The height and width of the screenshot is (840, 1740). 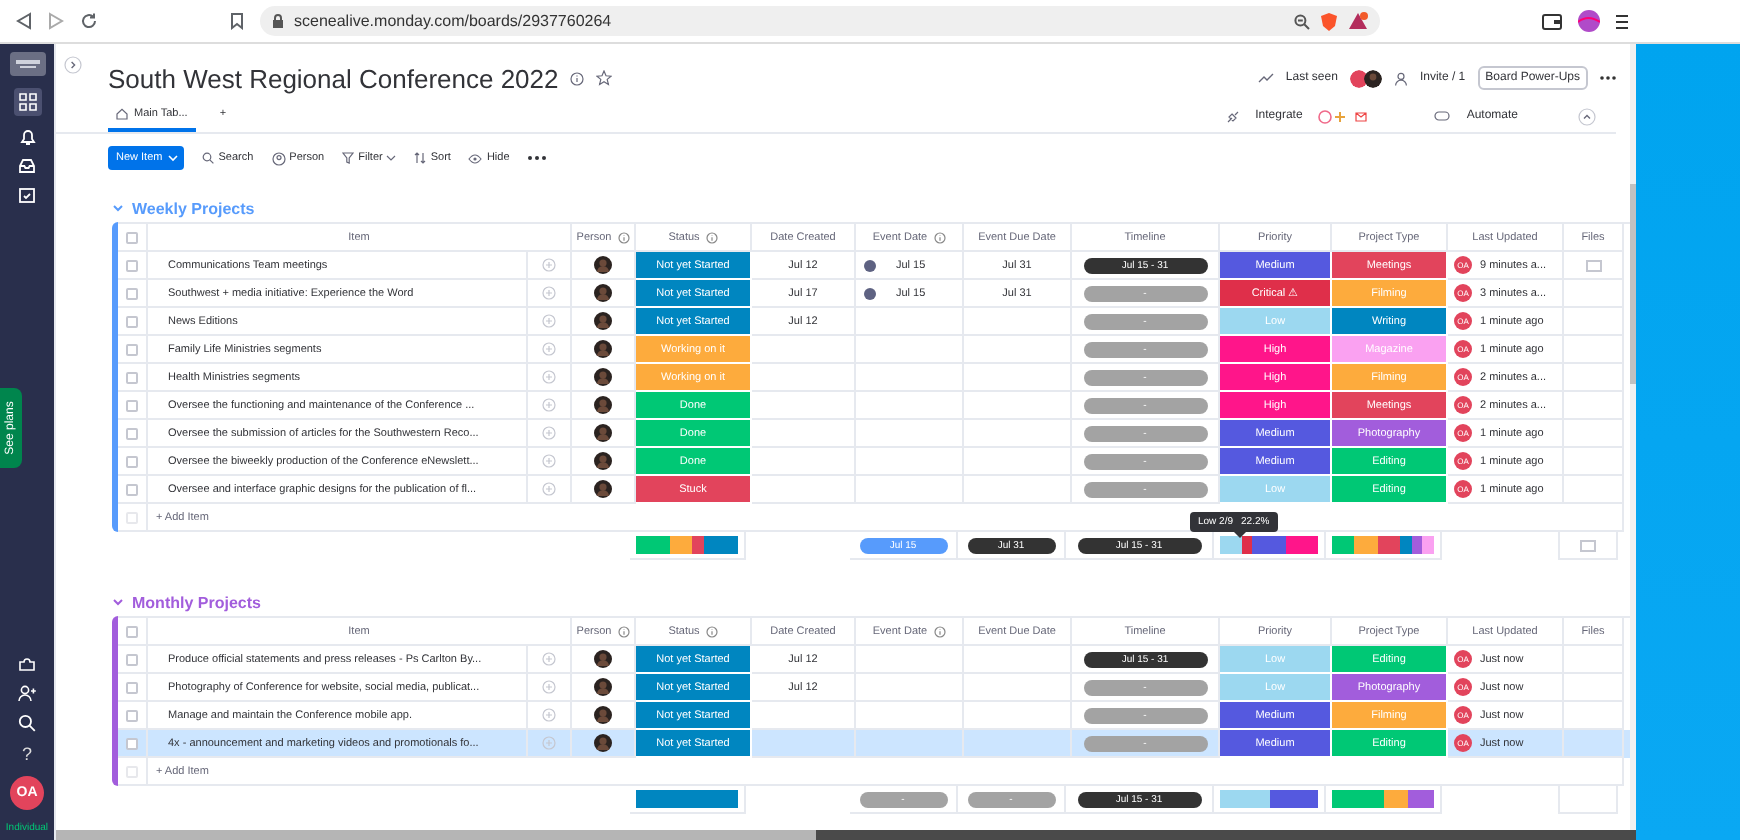 What do you see at coordinates (1265, 78) in the screenshot?
I see `activity-icon` at bounding box center [1265, 78].